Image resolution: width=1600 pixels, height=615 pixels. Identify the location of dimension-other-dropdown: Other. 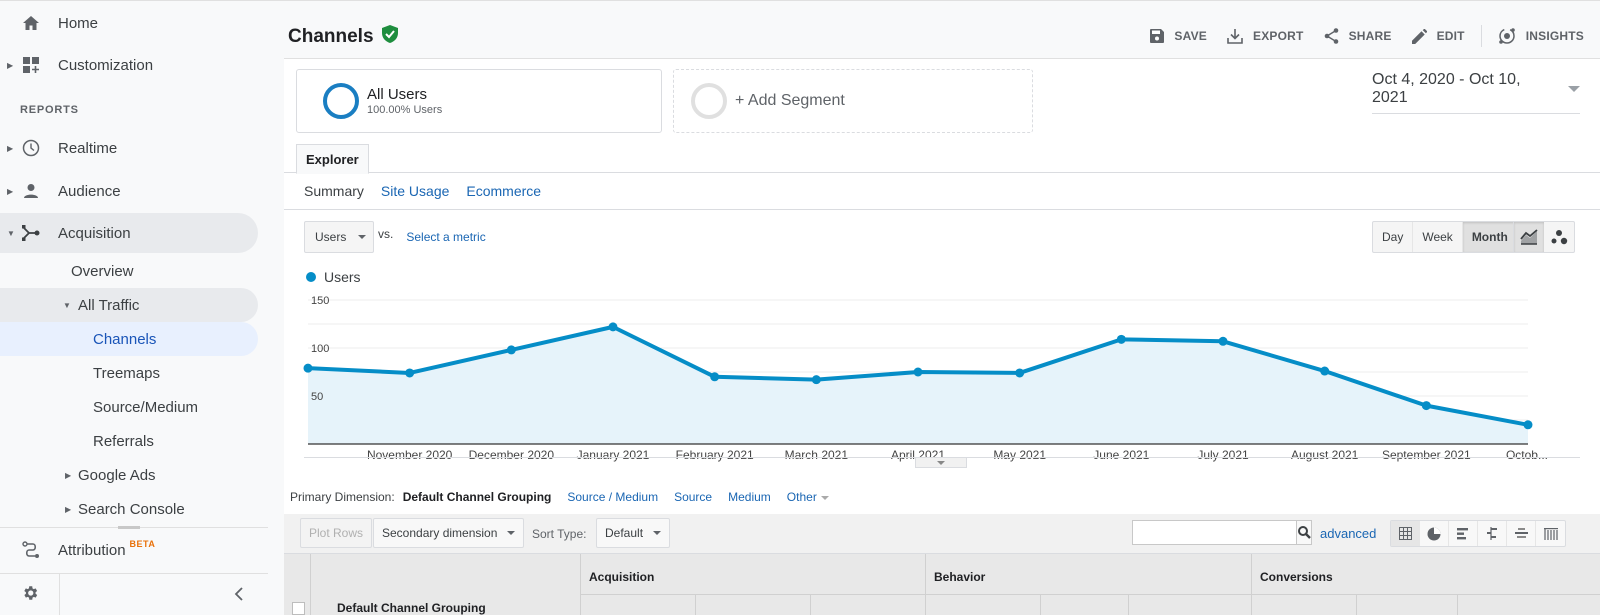
(808, 497).